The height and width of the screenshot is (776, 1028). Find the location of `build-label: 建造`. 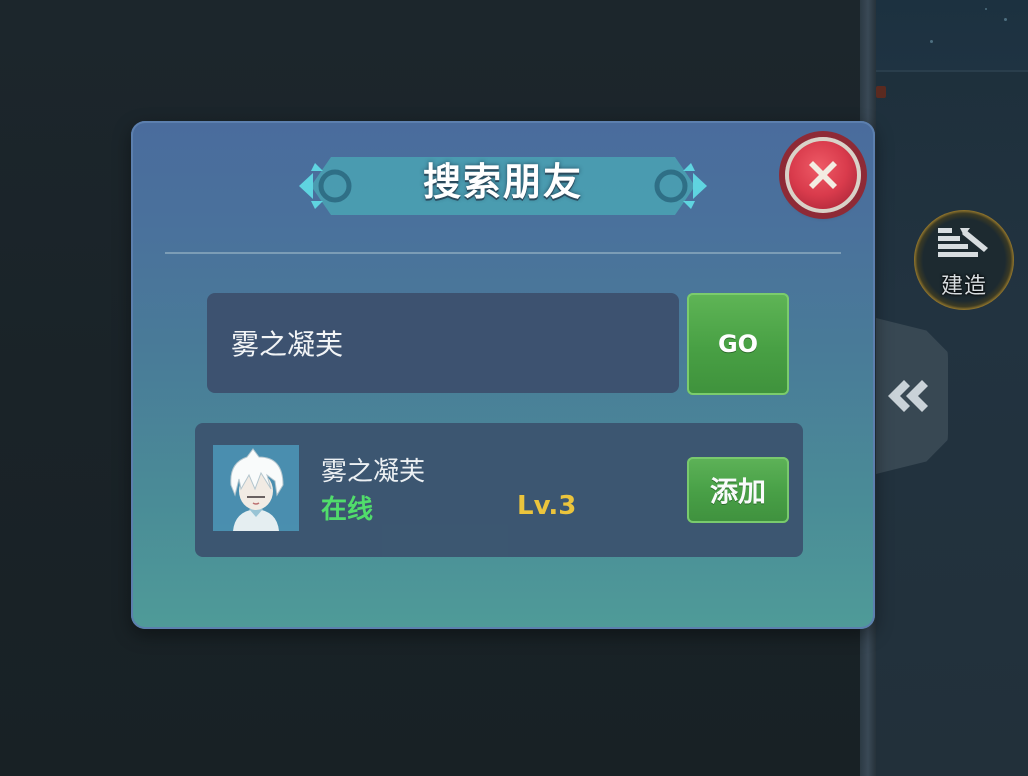

build-label: 建造 is located at coordinates (963, 286).